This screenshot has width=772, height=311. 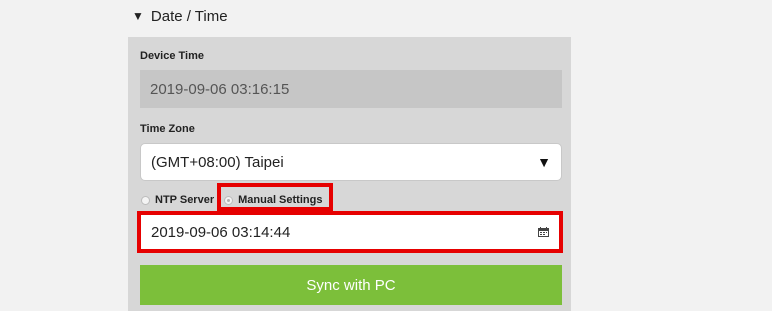 What do you see at coordinates (351, 285) in the screenshot?
I see `sync-with-pc-button: Sync with PC` at bounding box center [351, 285].